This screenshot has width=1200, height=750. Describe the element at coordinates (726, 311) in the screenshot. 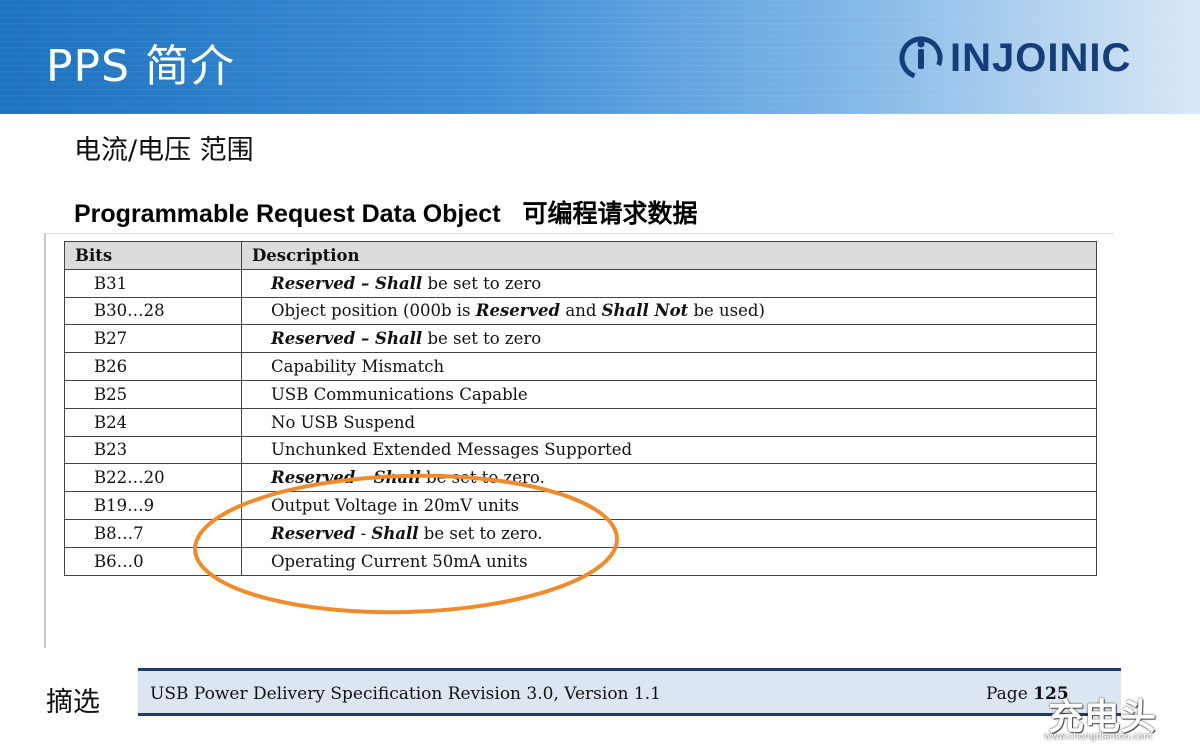

I see `description-text: be used)` at that location.